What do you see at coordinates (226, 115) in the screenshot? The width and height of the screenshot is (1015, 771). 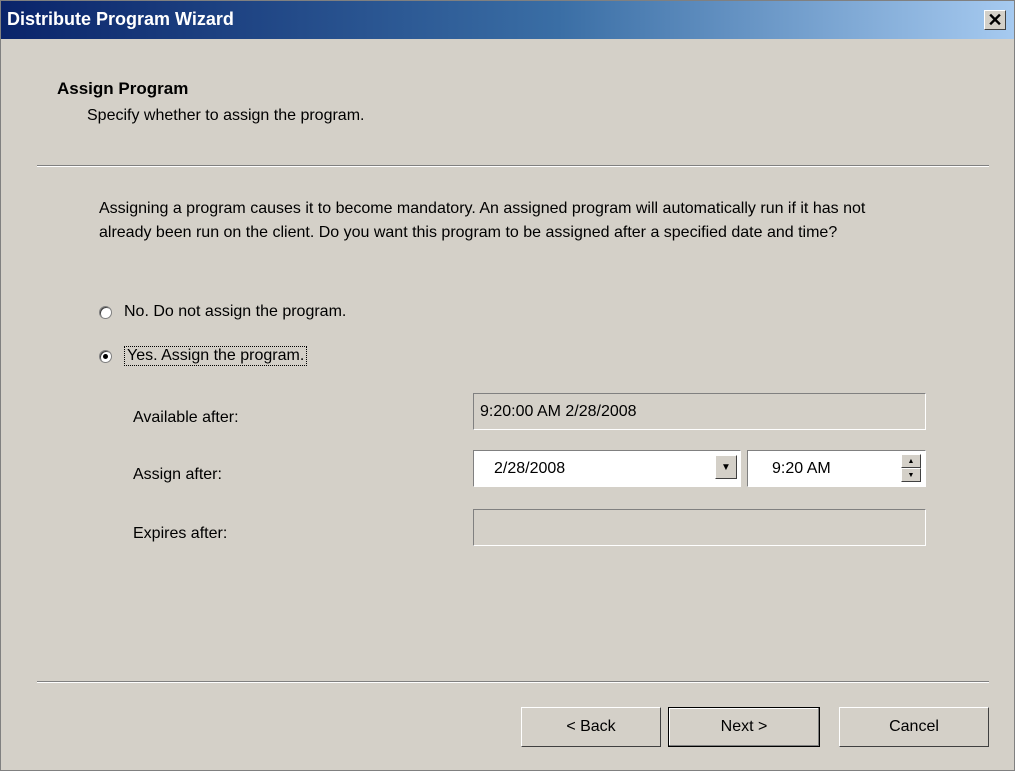 I see `page-subtitle: Specify whether to assign the program.` at bounding box center [226, 115].